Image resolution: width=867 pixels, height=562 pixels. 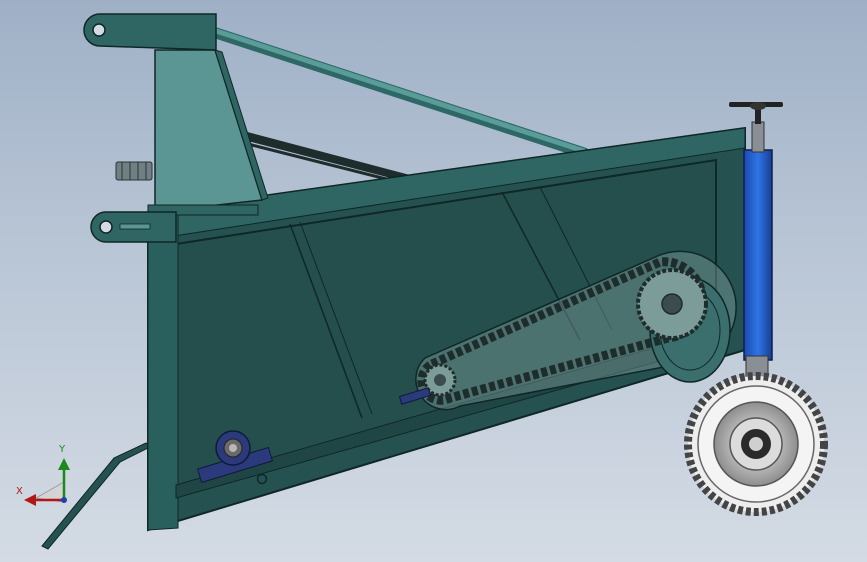 I want to click on triad-y-label: Y, so click(x=62, y=449).